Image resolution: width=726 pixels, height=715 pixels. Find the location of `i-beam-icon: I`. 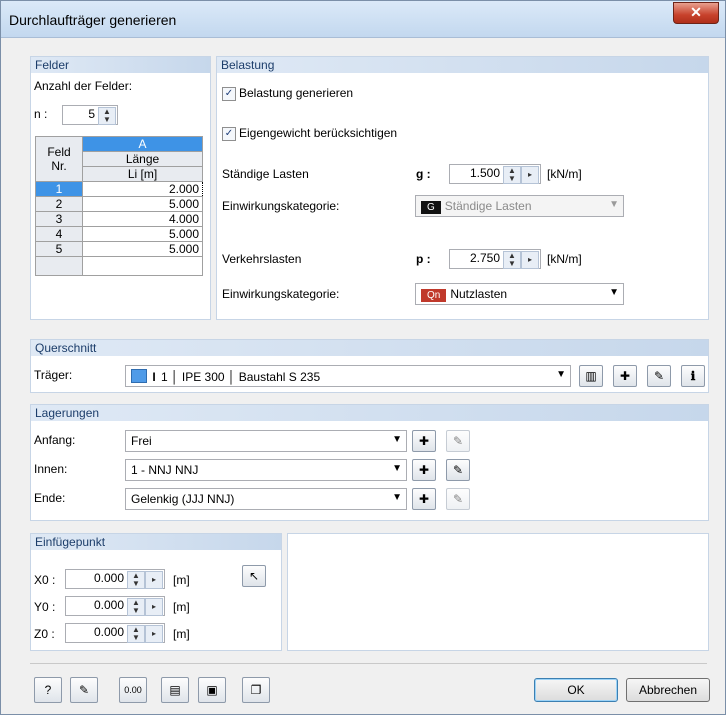

i-beam-icon: I is located at coordinates (154, 377).